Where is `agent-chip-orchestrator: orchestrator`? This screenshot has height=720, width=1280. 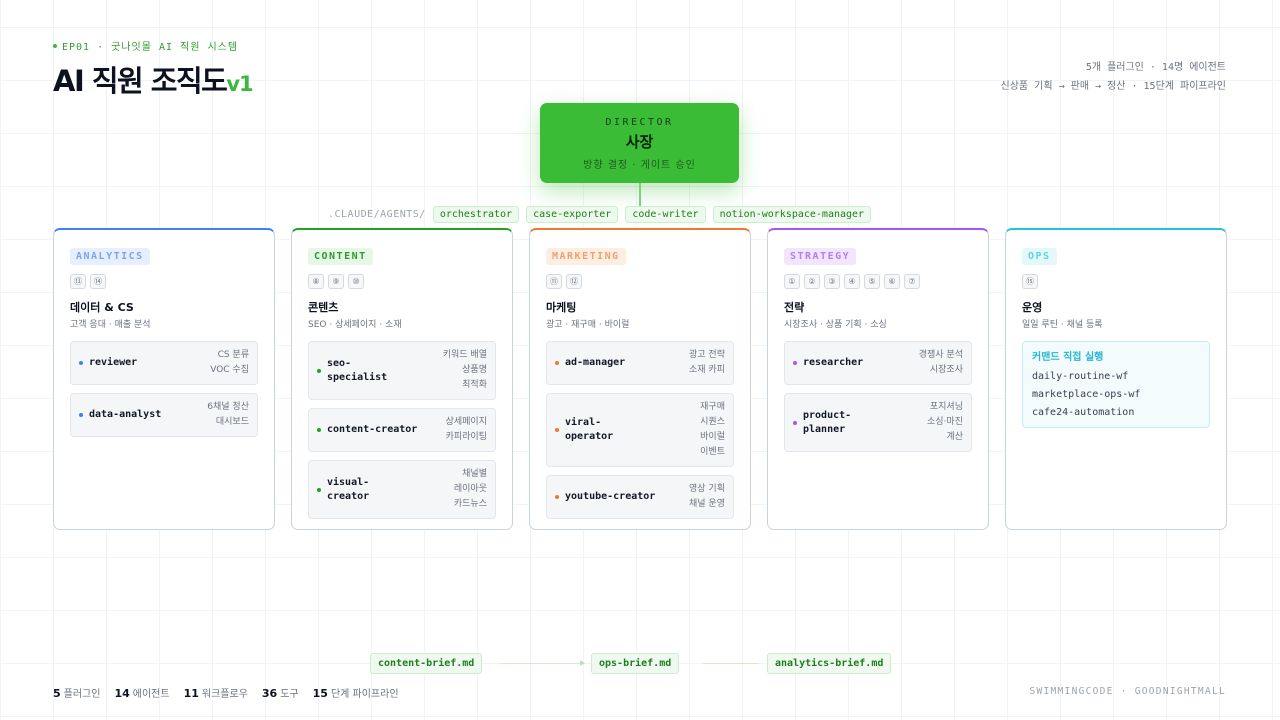 agent-chip-orchestrator: orchestrator is located at coordinates (476, 214).